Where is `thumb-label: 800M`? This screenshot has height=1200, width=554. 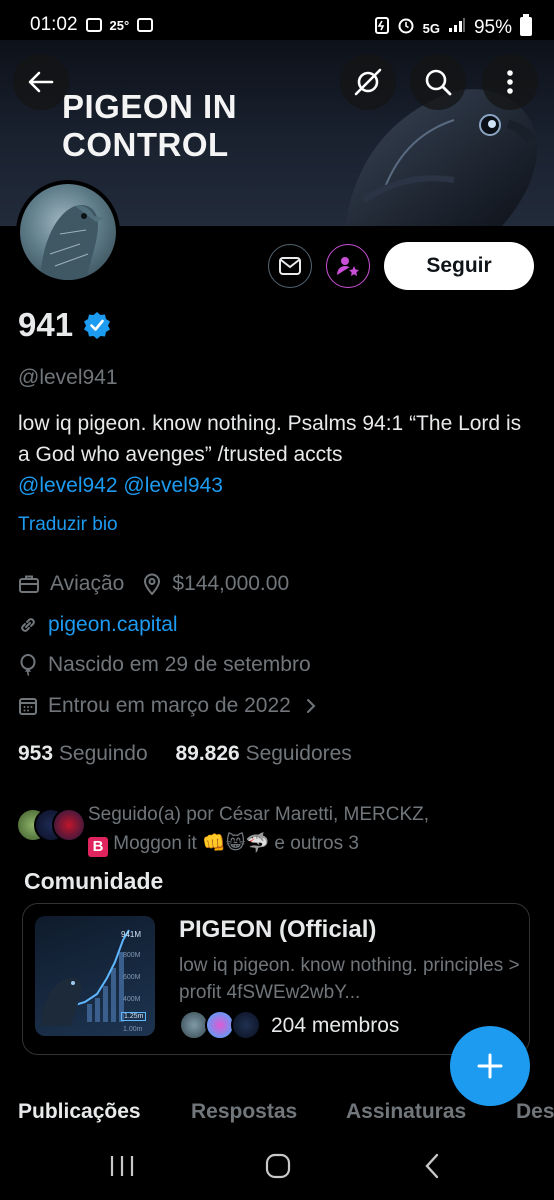
thumb-label: 800M is located at coordinates (132, 955).